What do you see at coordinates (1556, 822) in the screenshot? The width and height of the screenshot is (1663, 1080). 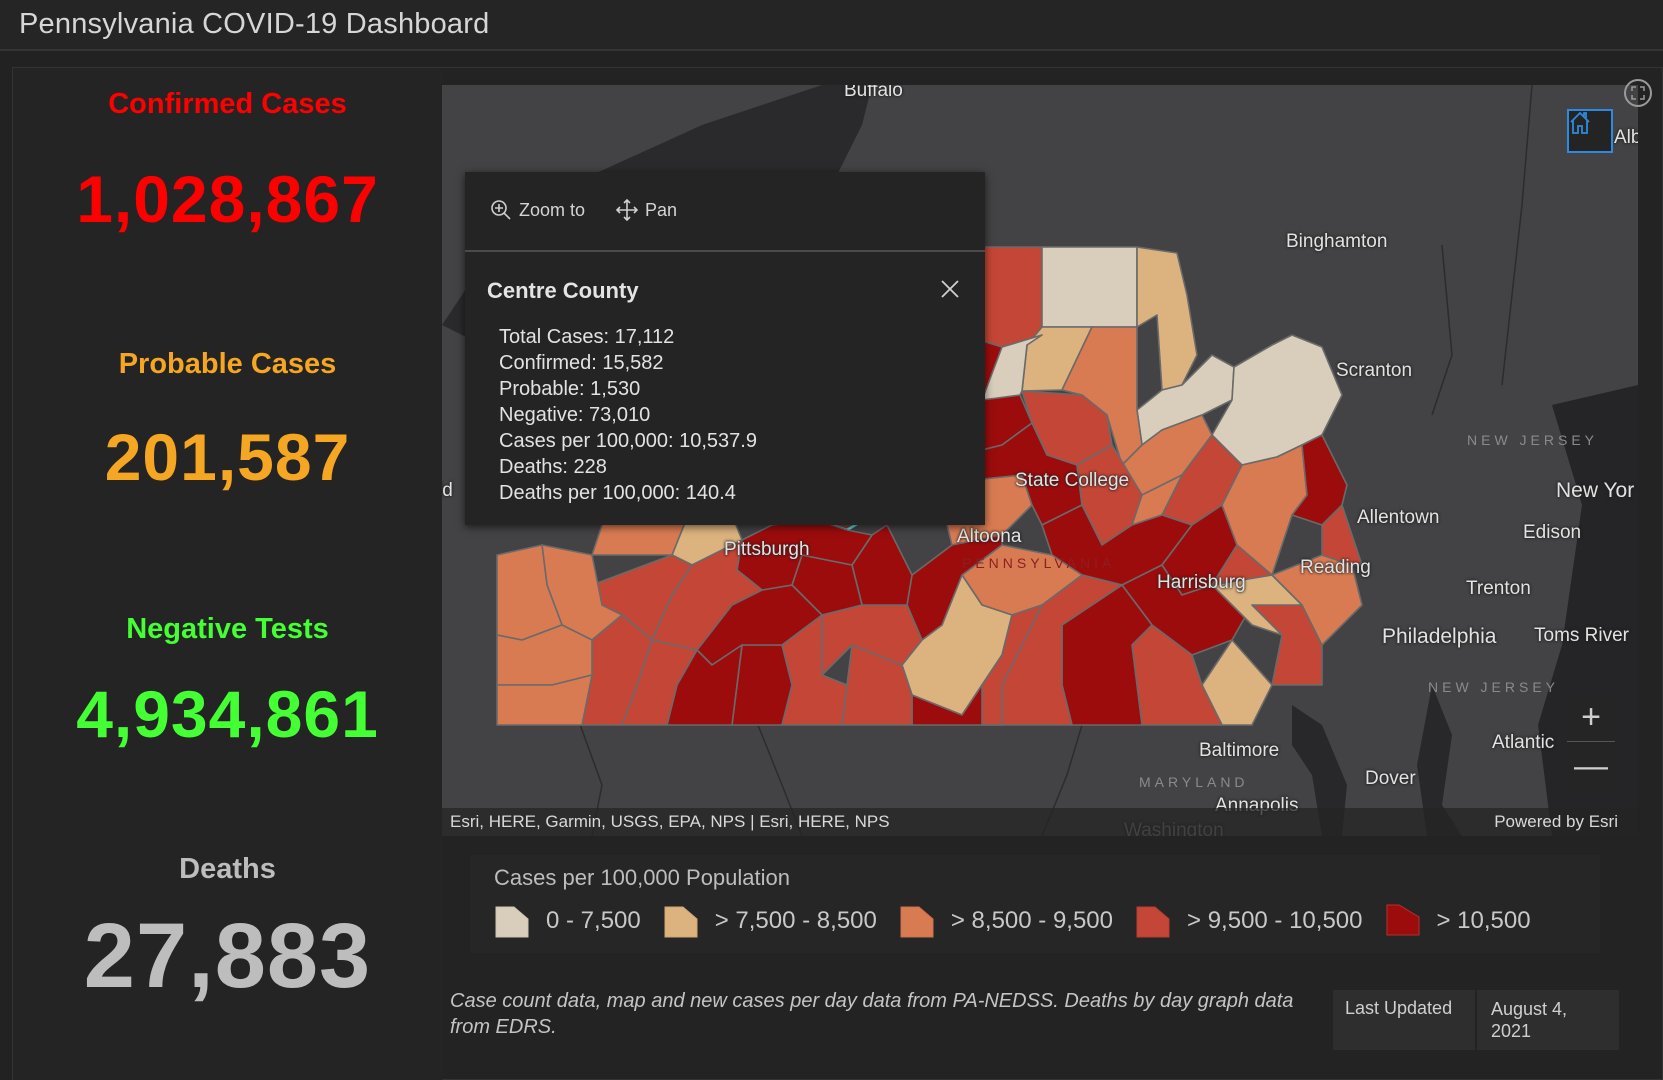 I see `powered-by-esri: Powered by Esri` at bounding box center [1556, 822].